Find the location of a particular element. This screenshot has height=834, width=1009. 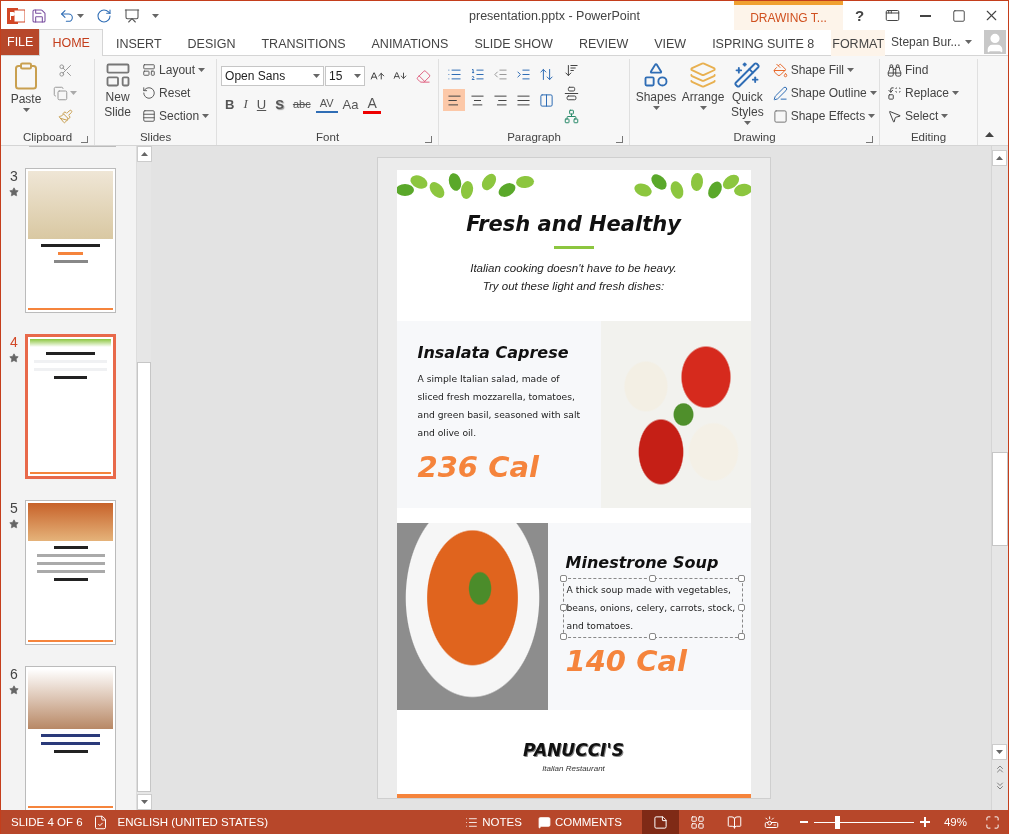

increase-indent-icon is located at coordinates (523, 74).